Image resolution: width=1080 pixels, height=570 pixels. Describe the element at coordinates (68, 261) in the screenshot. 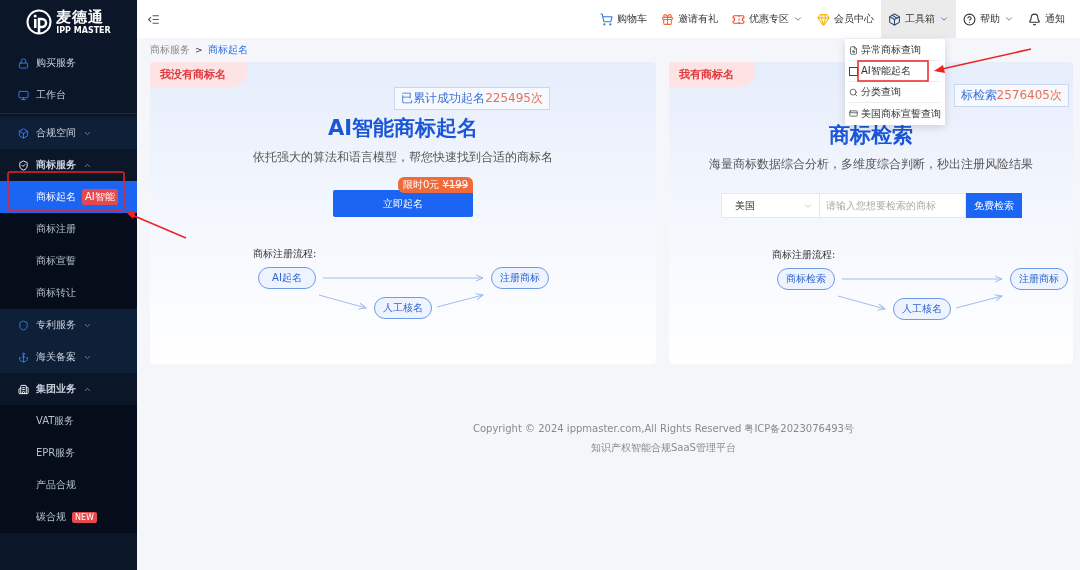

I see `sidebar-item: 商标宣誓` at that location.